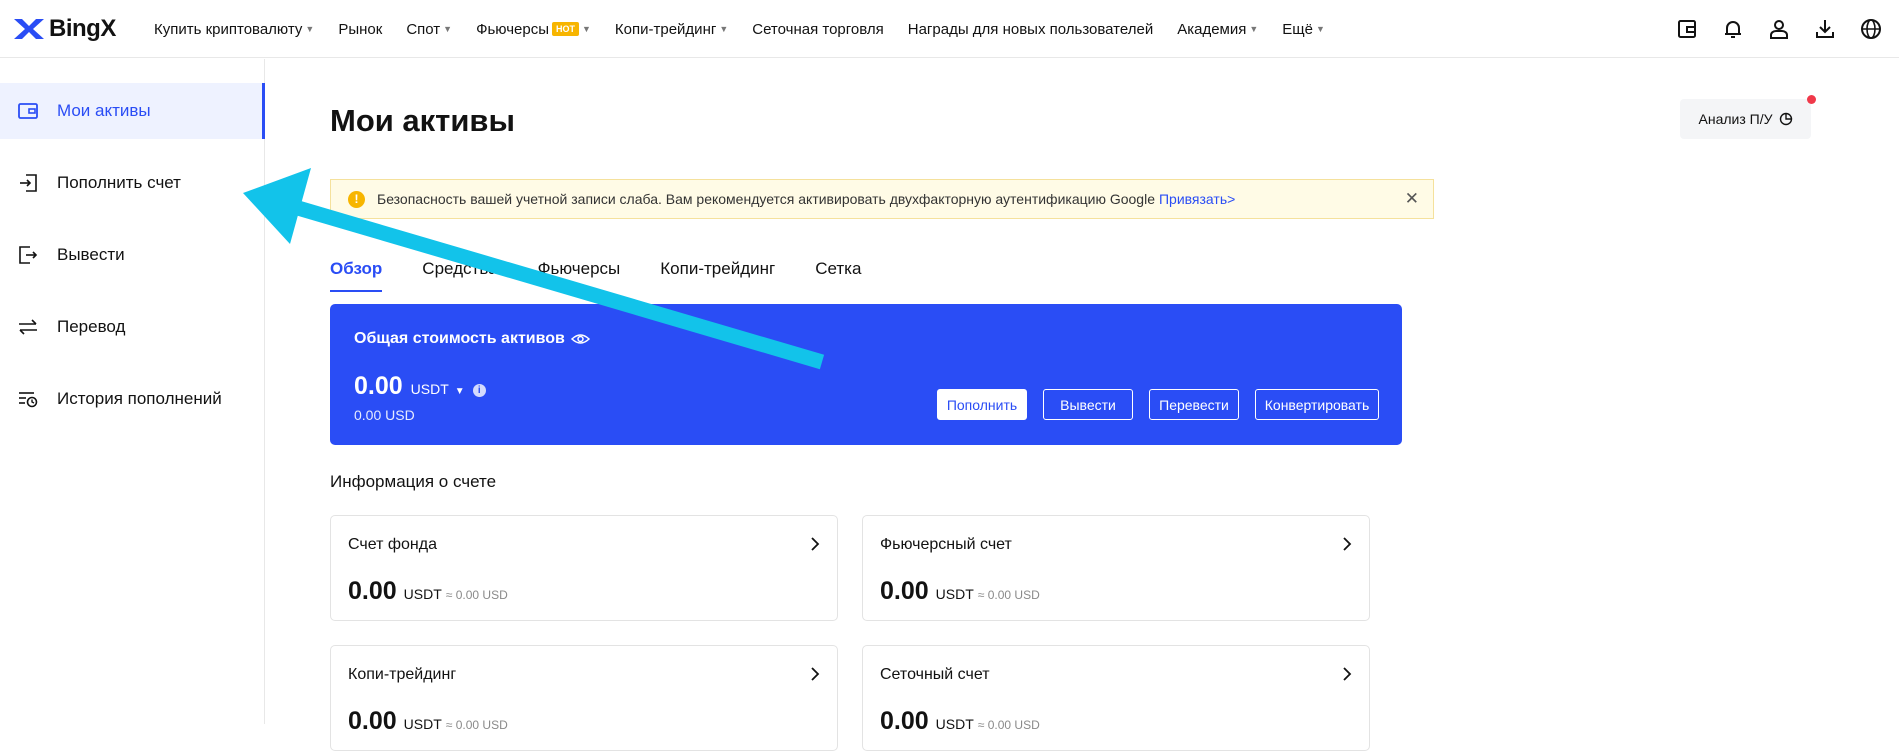 This screenshot has height=751, width=1899. I want to click on sidebar-item-deposit: Пополнить счет, so click(132, 183).